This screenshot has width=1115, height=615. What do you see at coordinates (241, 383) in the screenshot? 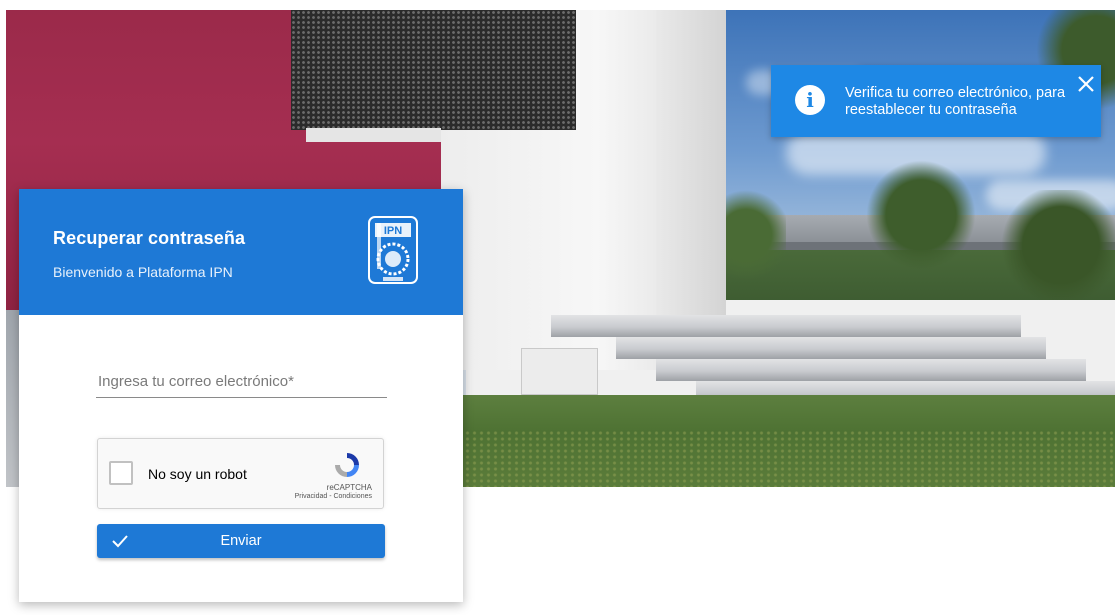
I see `email-field` at bounding box center [241, 383].